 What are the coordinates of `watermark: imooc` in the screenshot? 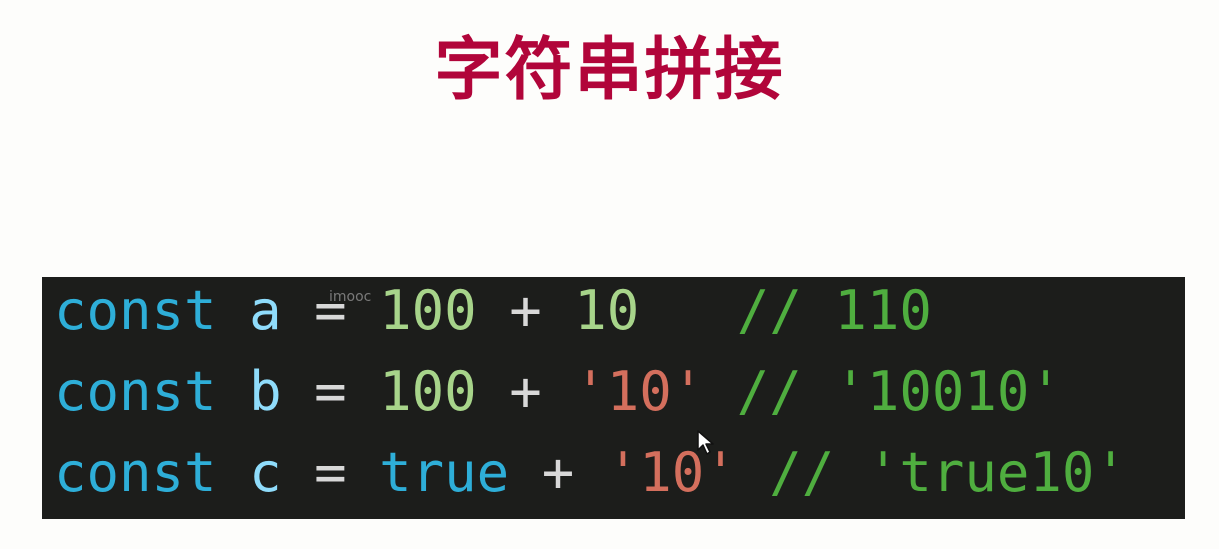 It's located at (350, 297).